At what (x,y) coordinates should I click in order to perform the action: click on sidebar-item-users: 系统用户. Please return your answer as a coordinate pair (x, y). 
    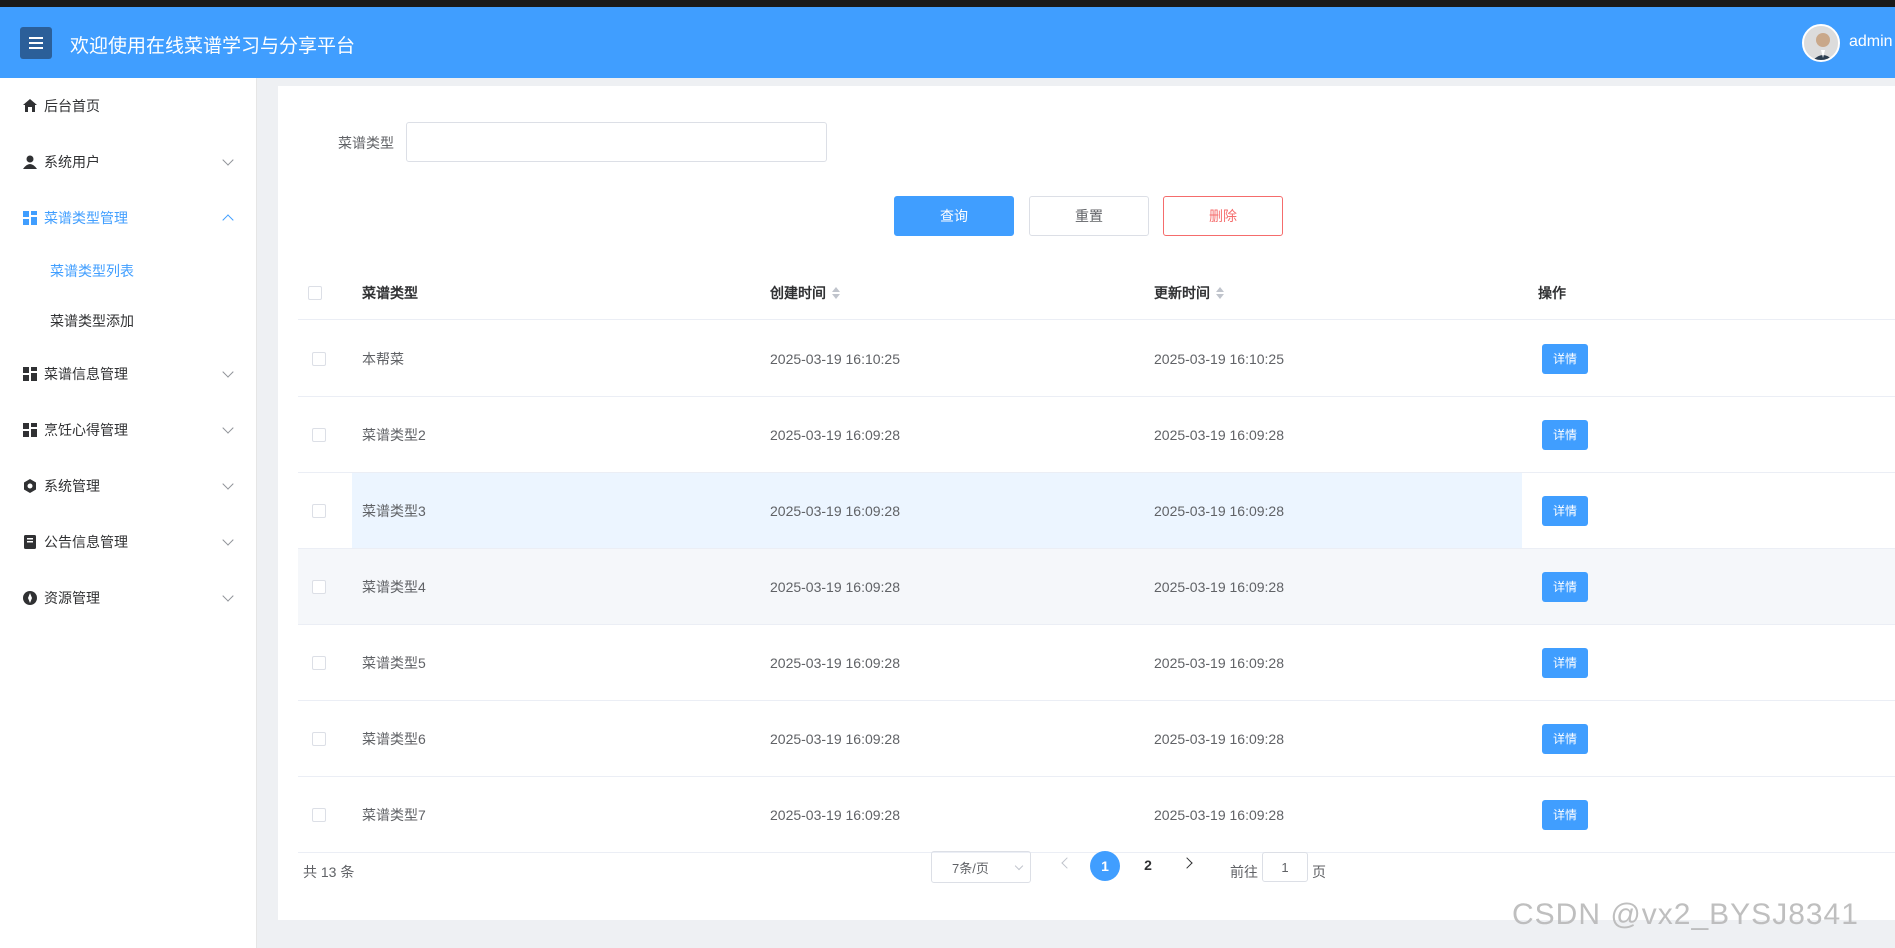
    Looking at the image, I should click on (128, 162).